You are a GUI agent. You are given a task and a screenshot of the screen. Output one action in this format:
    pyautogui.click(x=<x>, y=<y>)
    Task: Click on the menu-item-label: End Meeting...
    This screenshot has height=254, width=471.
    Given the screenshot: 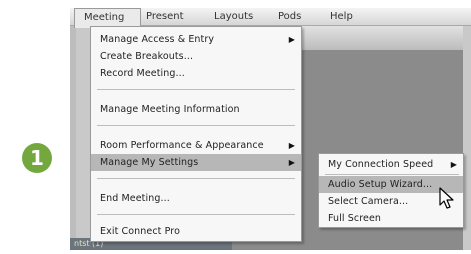 What is the action you would take?
    pyautogui.click(x=135, y=198)
    